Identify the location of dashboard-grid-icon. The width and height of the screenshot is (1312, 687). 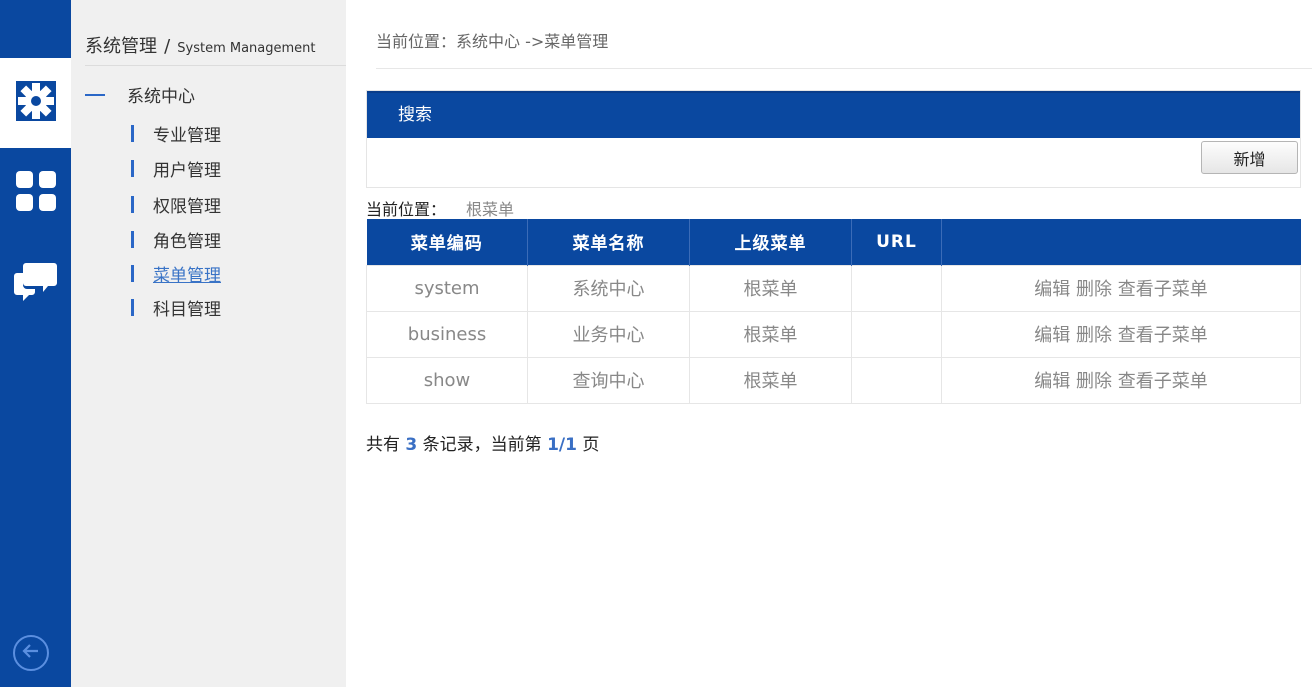
(36, 193).